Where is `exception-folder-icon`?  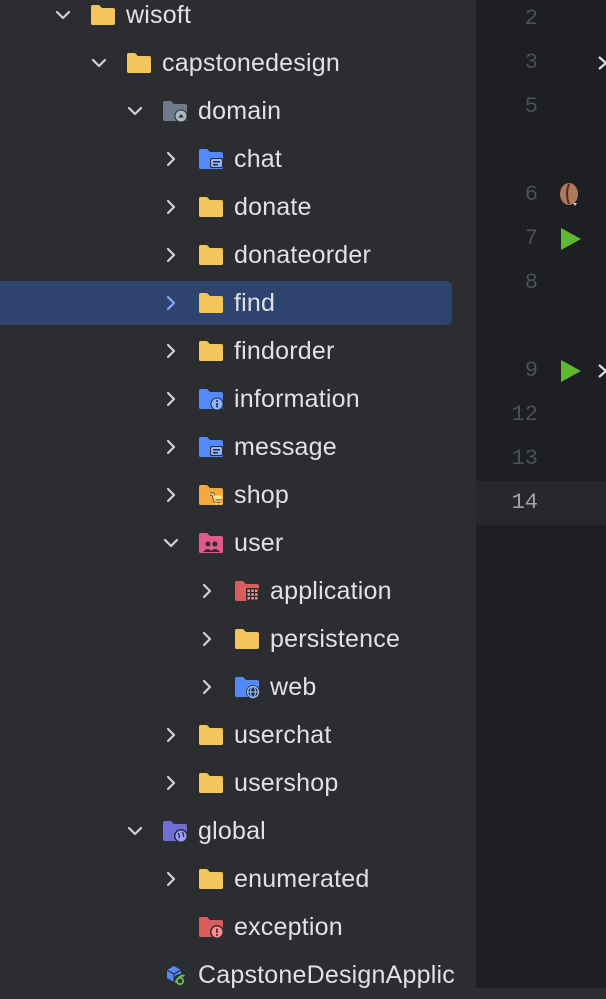 exception-folder-icon is located at coordinates (211, 927).